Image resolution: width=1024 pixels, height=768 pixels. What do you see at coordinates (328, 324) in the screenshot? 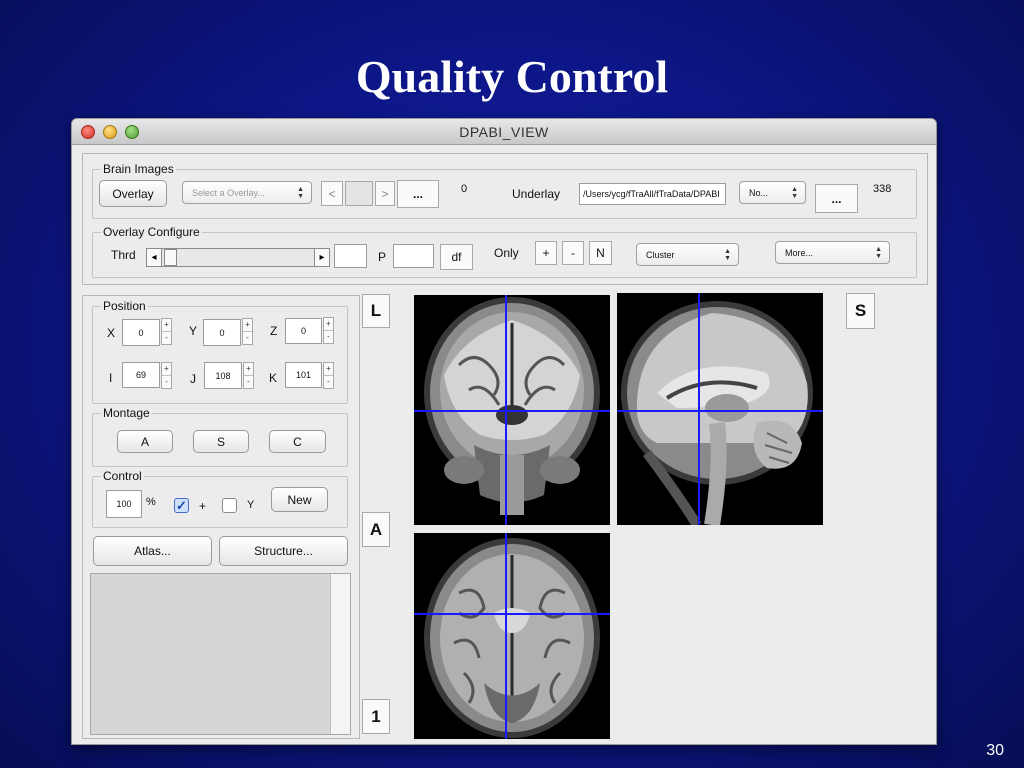
I see `z-stepper-up: +` at bounding box center [328, 324].